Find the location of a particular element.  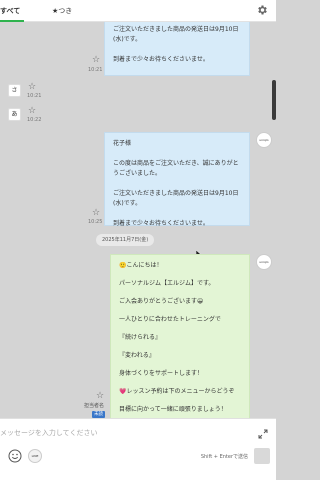

message-composer: メッセージを入力してください LINE Shift + Enterで送信 is located at coordinates (138, 449).